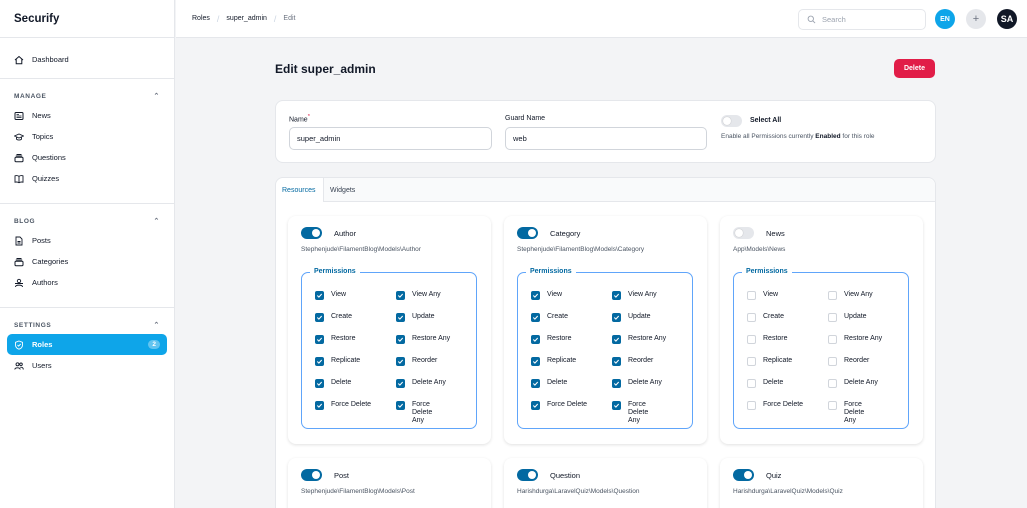 This screenshot has height=508, width=1027. I want to click on permission-label: Force Delete, so click(783, 404).